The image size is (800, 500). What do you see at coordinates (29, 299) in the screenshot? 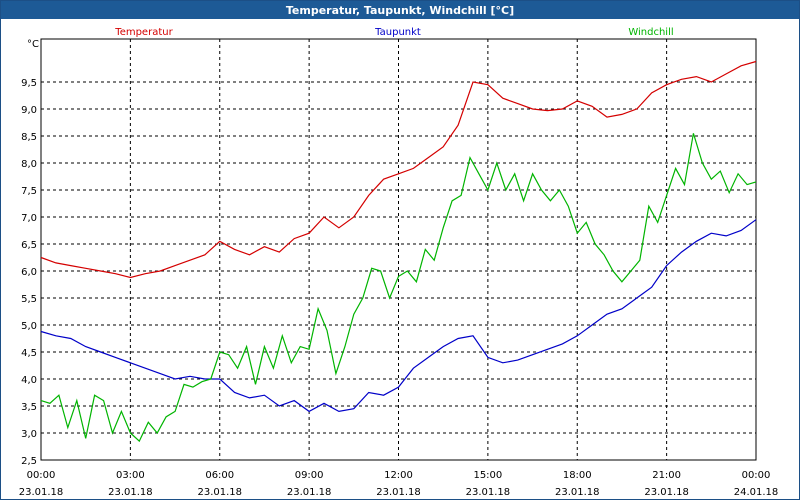
I see `y-tick-label: 5,5` at bounding box center [29, 299].